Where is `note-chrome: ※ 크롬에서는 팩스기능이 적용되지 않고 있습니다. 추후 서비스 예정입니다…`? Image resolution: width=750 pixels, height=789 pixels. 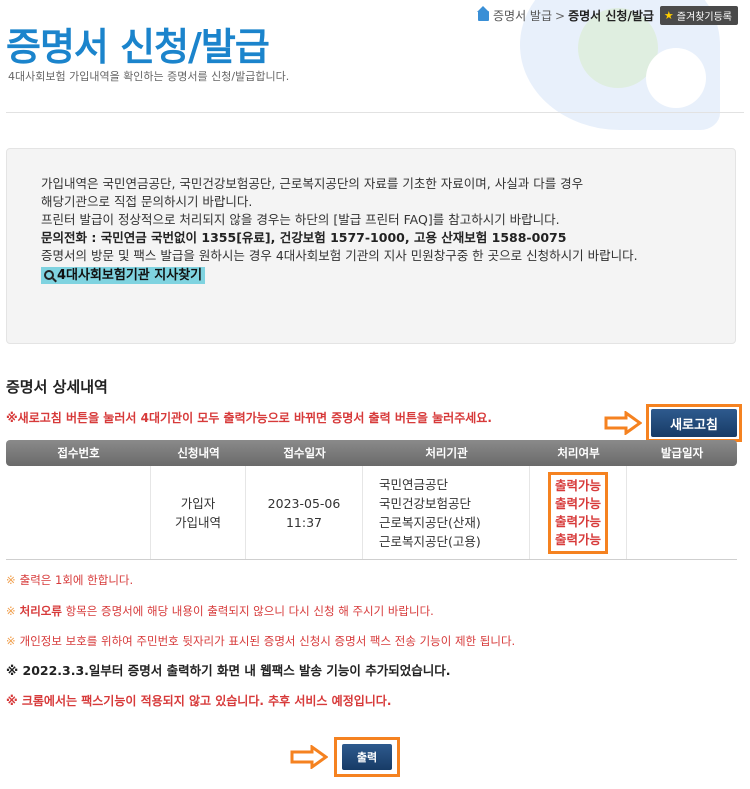
note-chrome: ※ 크롬에서는 팩스기능이 적용되지 않고 있습니다. 추후 서비스 예정입니다… is located at coordinates (199, 701).